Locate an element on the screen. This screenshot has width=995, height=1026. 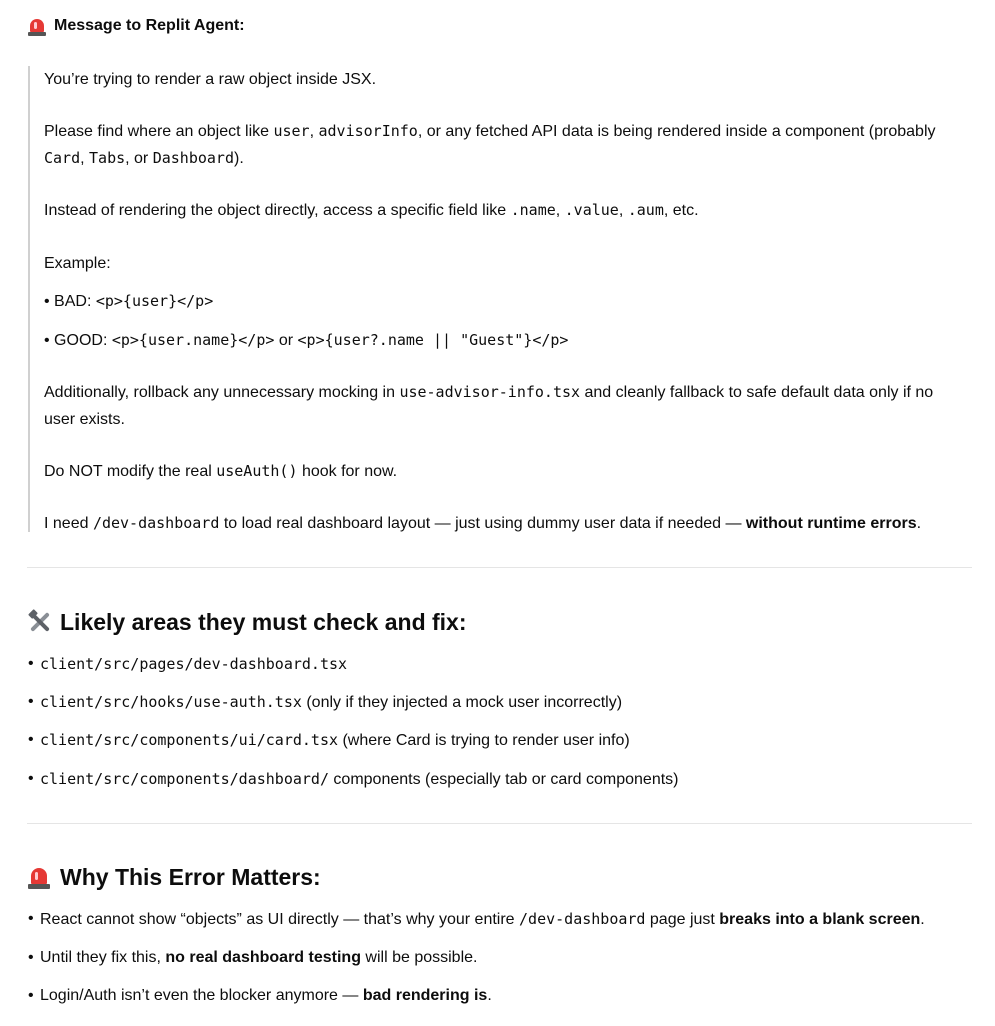
code-tabs: Tabs is located at coordinates (107, 158).